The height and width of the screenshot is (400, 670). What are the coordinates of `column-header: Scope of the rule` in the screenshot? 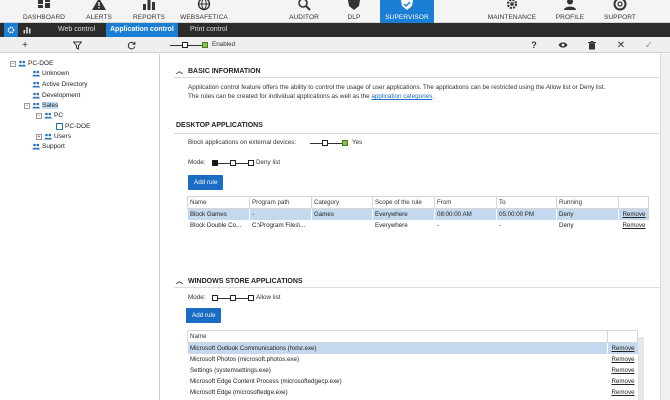 It's located at (403, 202).